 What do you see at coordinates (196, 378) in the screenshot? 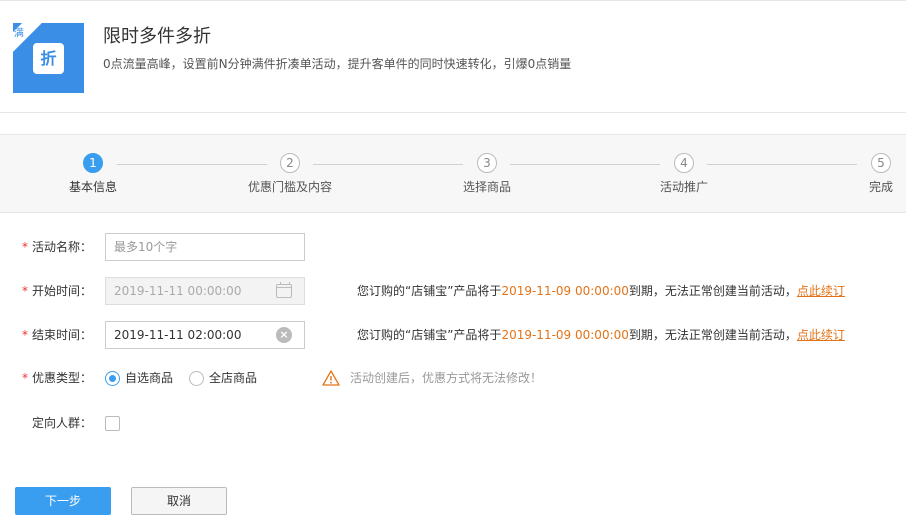
I see `radio-all-products` at bounding box center [196, 378].